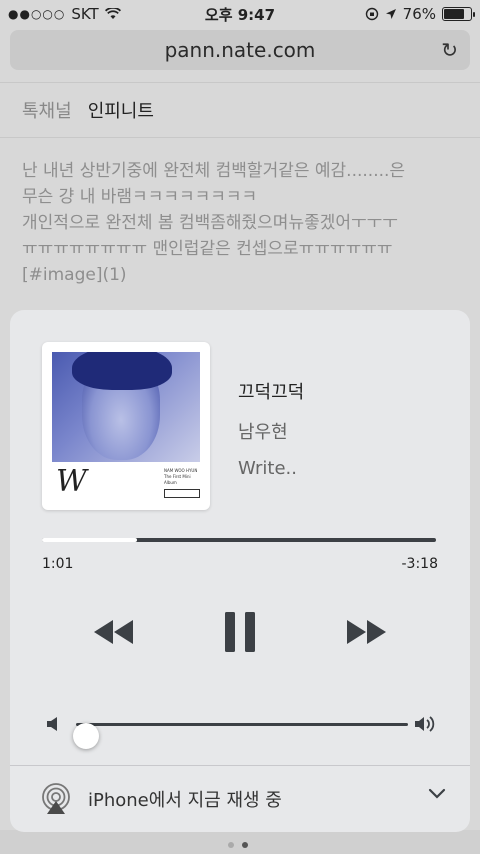 The width and height of the screenshot is (480, 854). What do you see at coordinates (74, 275) in the screenshot?
I see `article-line: [#image](1)` at bounding box center [74, 275].